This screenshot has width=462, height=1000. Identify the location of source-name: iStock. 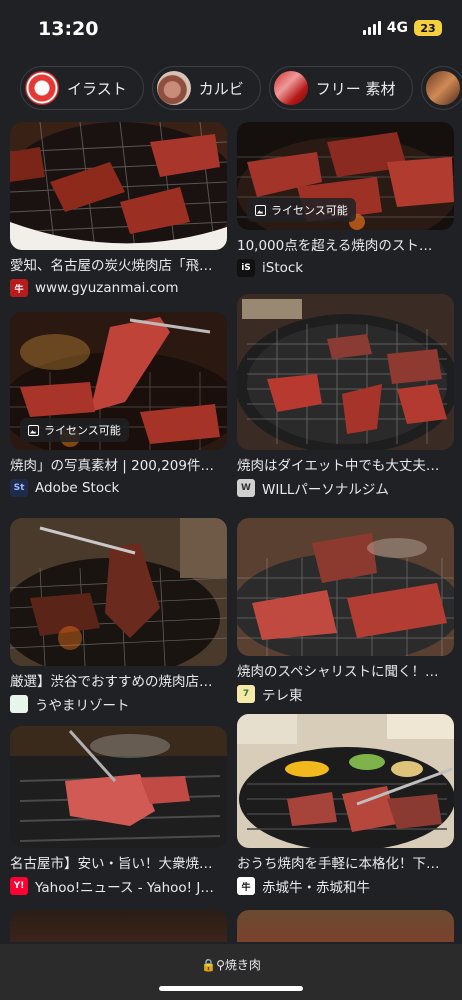
(283, 268).